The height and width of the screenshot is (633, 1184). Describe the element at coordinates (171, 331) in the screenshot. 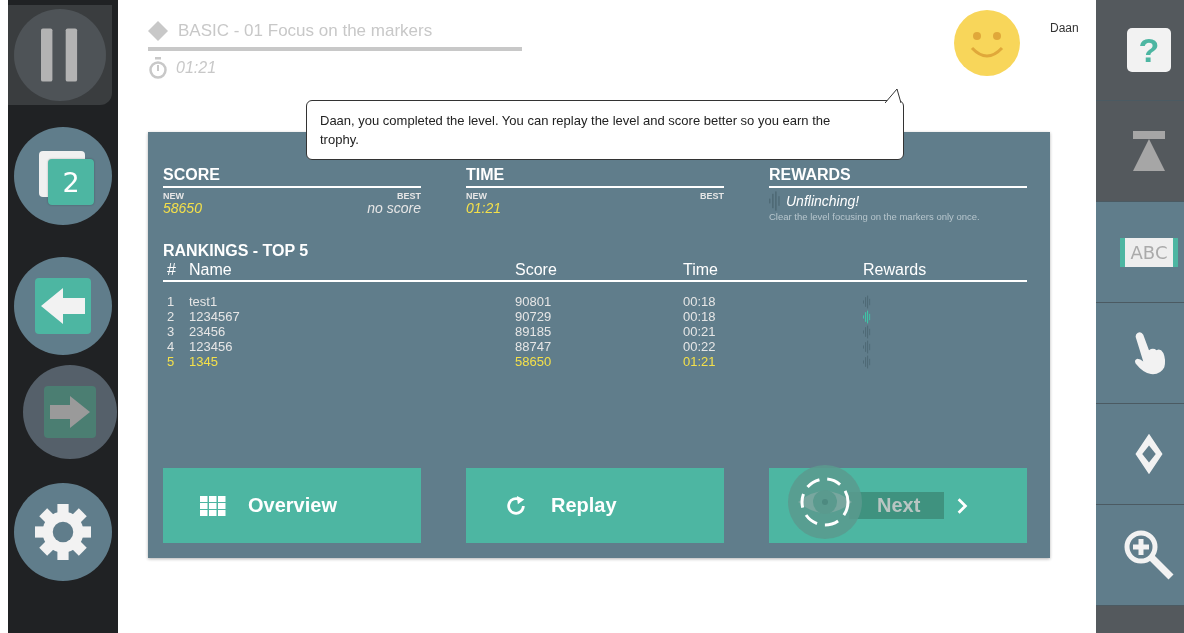

I see `rank-cell-text: 3` at that location.